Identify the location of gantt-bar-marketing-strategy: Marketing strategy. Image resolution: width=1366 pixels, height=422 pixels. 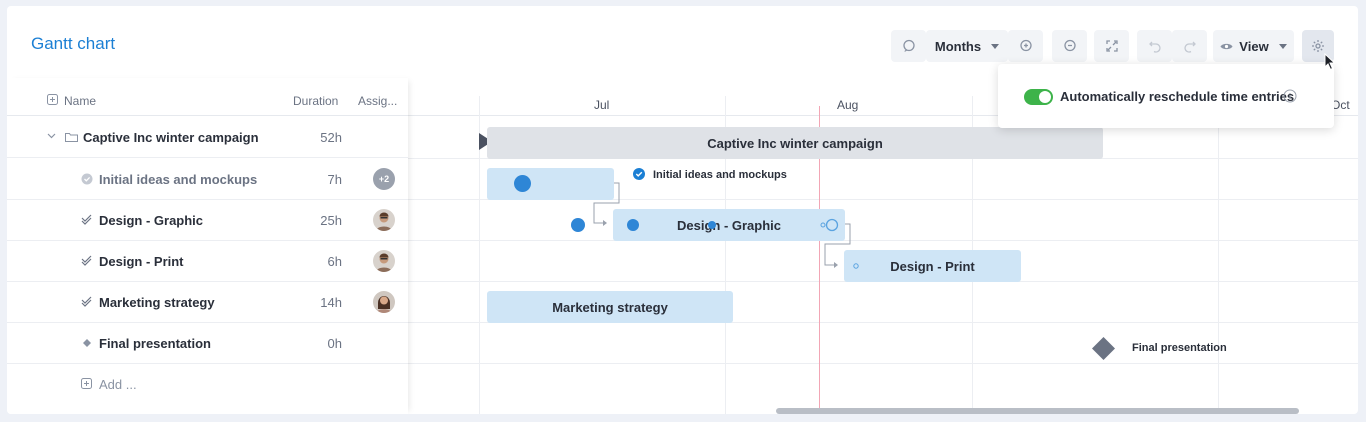
(610, 307).